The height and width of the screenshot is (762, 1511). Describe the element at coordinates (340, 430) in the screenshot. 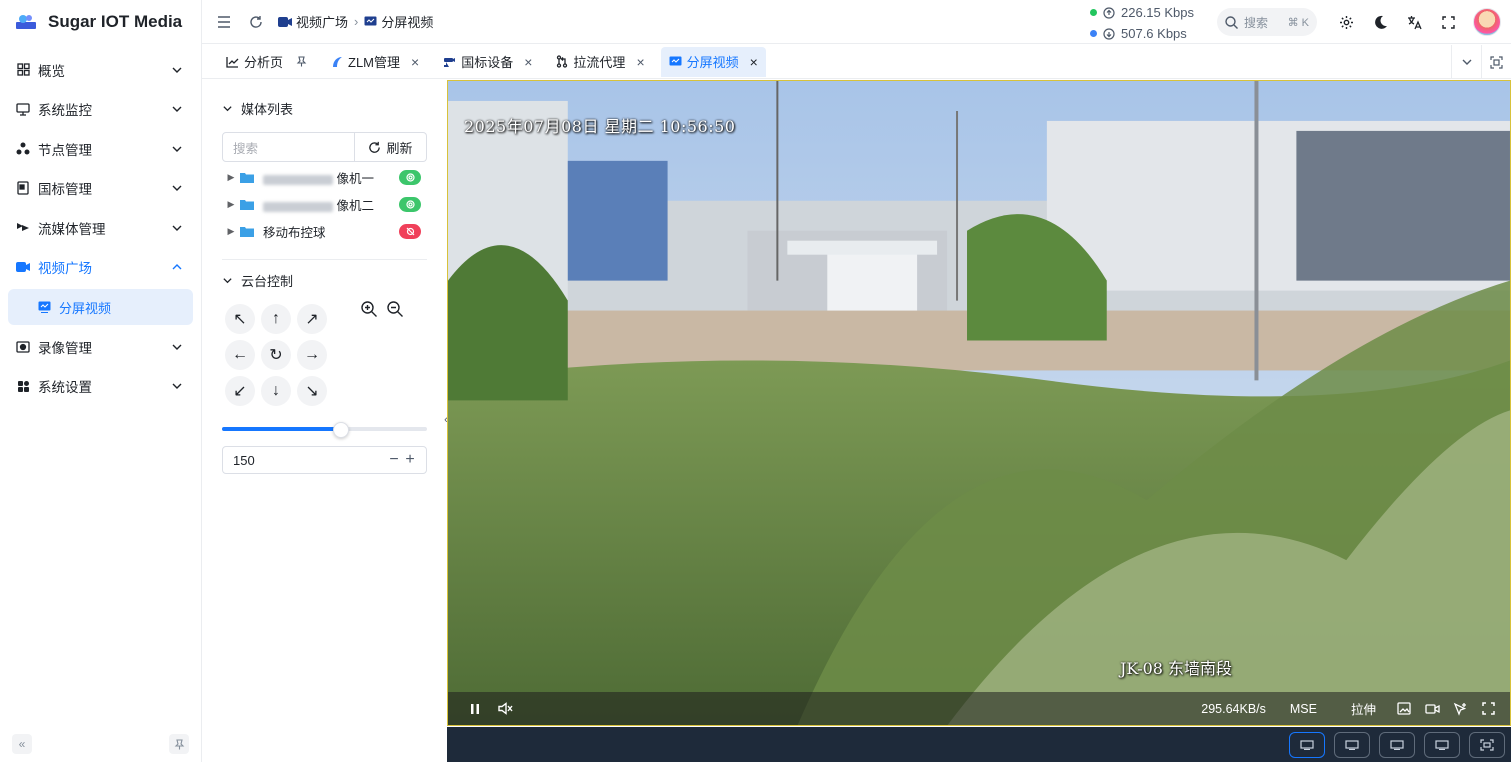

I see `slider-handle` at that location.